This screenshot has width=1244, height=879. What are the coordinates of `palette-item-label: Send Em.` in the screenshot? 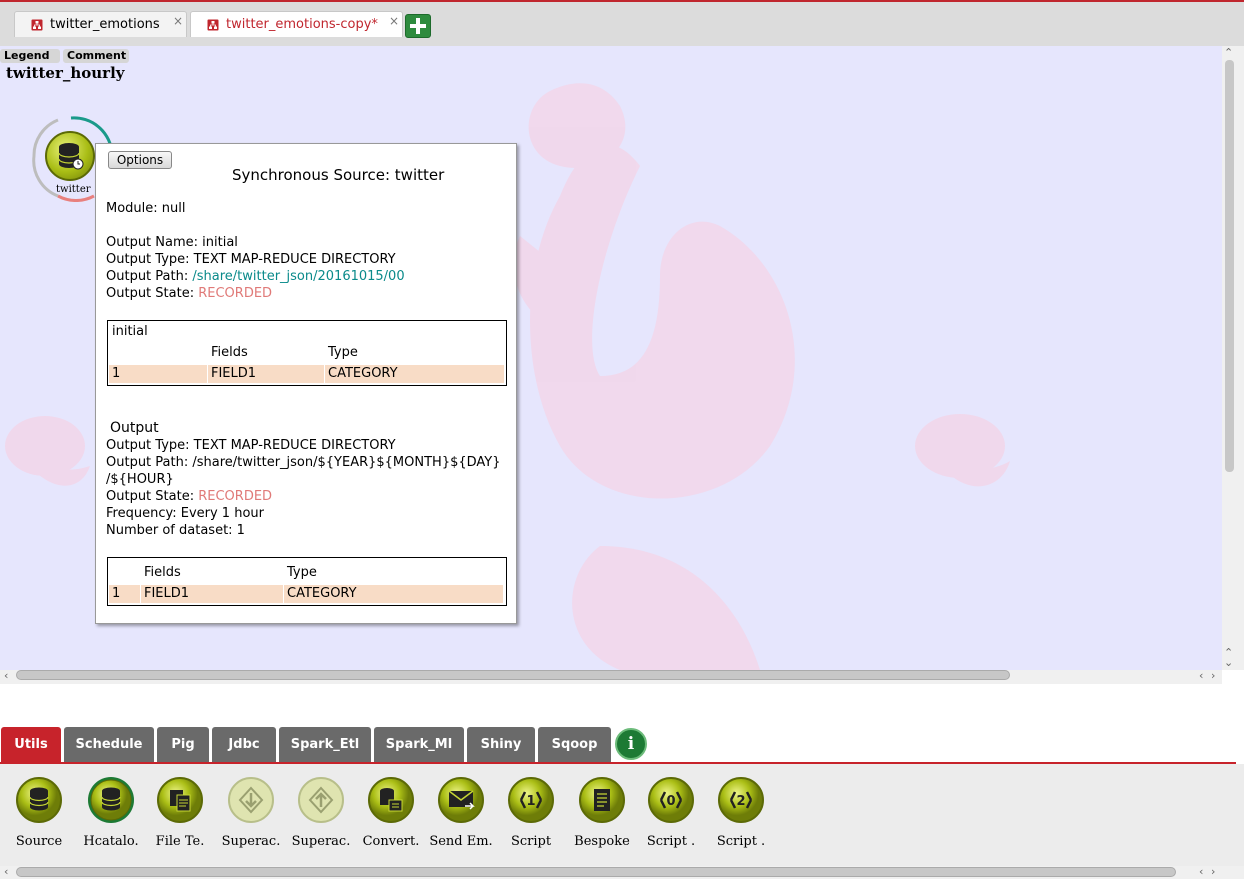 It's located at (461, 841).